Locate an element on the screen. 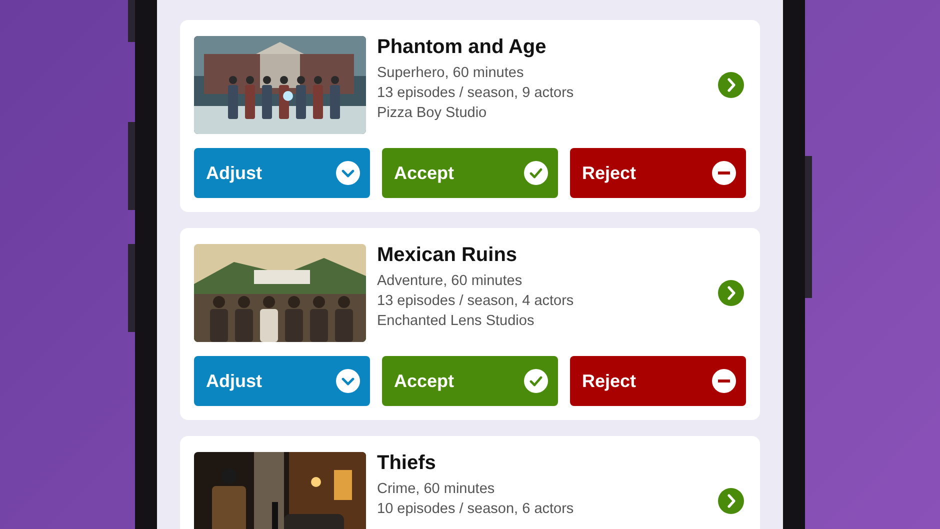 Image resolution: width=940 pixels, height=529 pixels. show-detail: 10 episodes / season, 6 actors is located at coordinates (476, 509).